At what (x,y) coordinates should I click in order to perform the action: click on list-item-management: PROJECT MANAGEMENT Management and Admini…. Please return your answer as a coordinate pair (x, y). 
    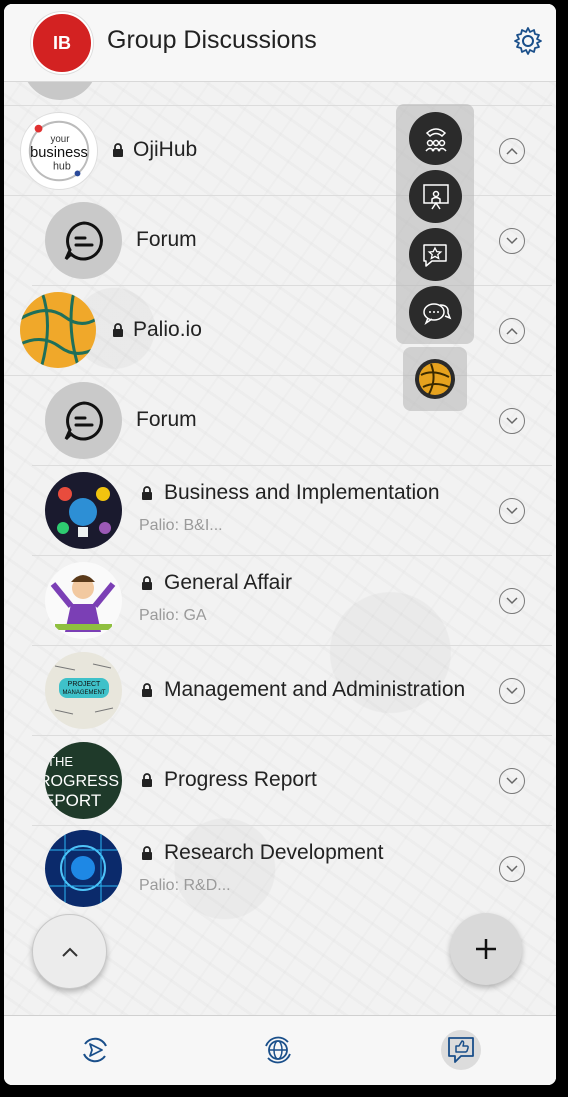
    Looking at the image, I should click on (292, 691).